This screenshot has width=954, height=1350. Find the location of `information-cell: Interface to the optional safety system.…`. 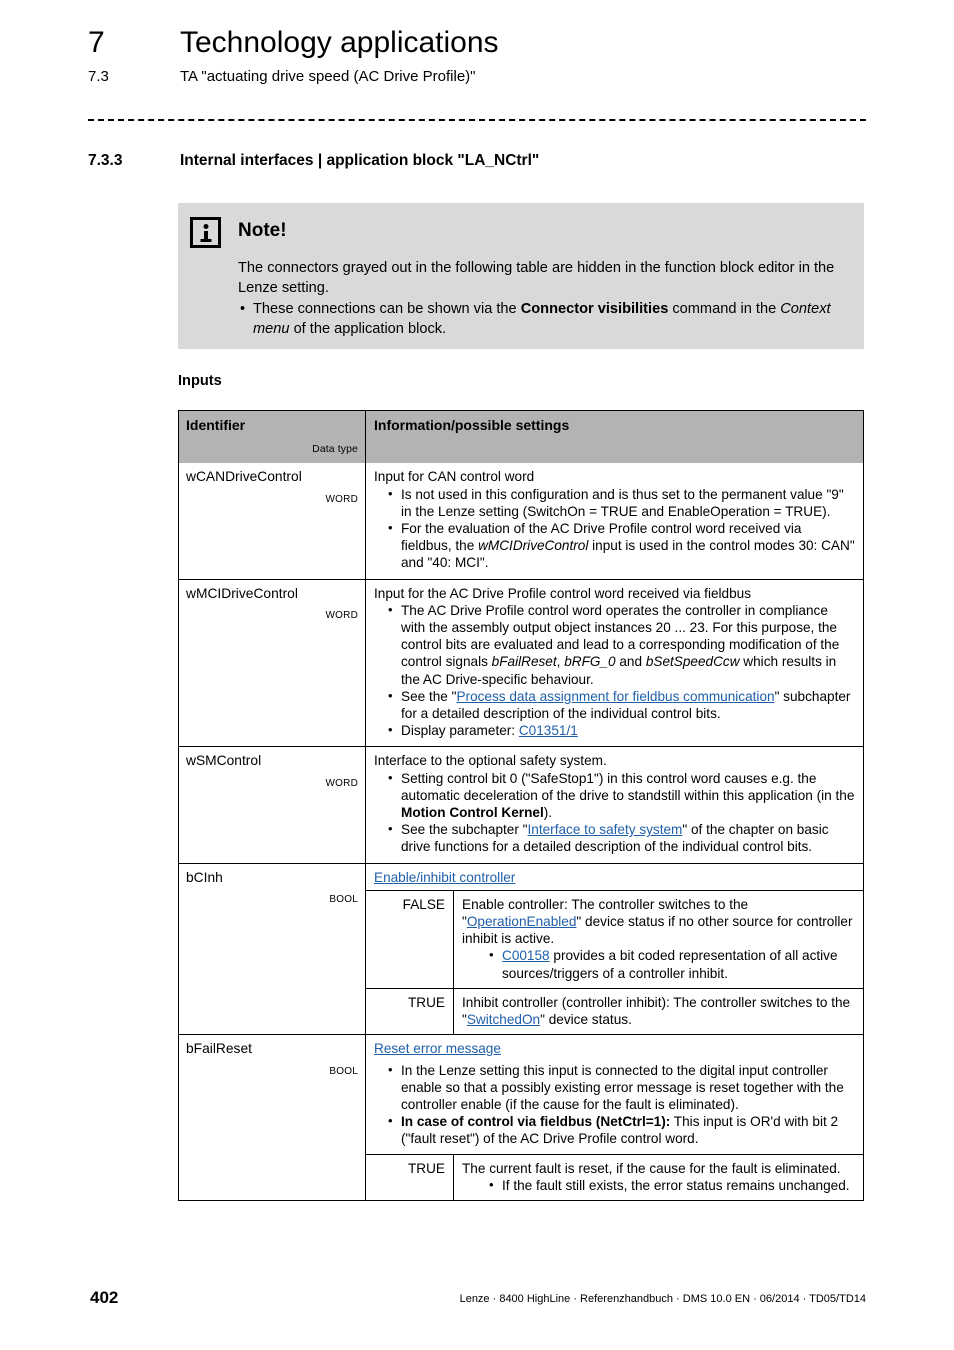

information-cell: Interface to the optional safety system.… is located at coordinates (614, 804).